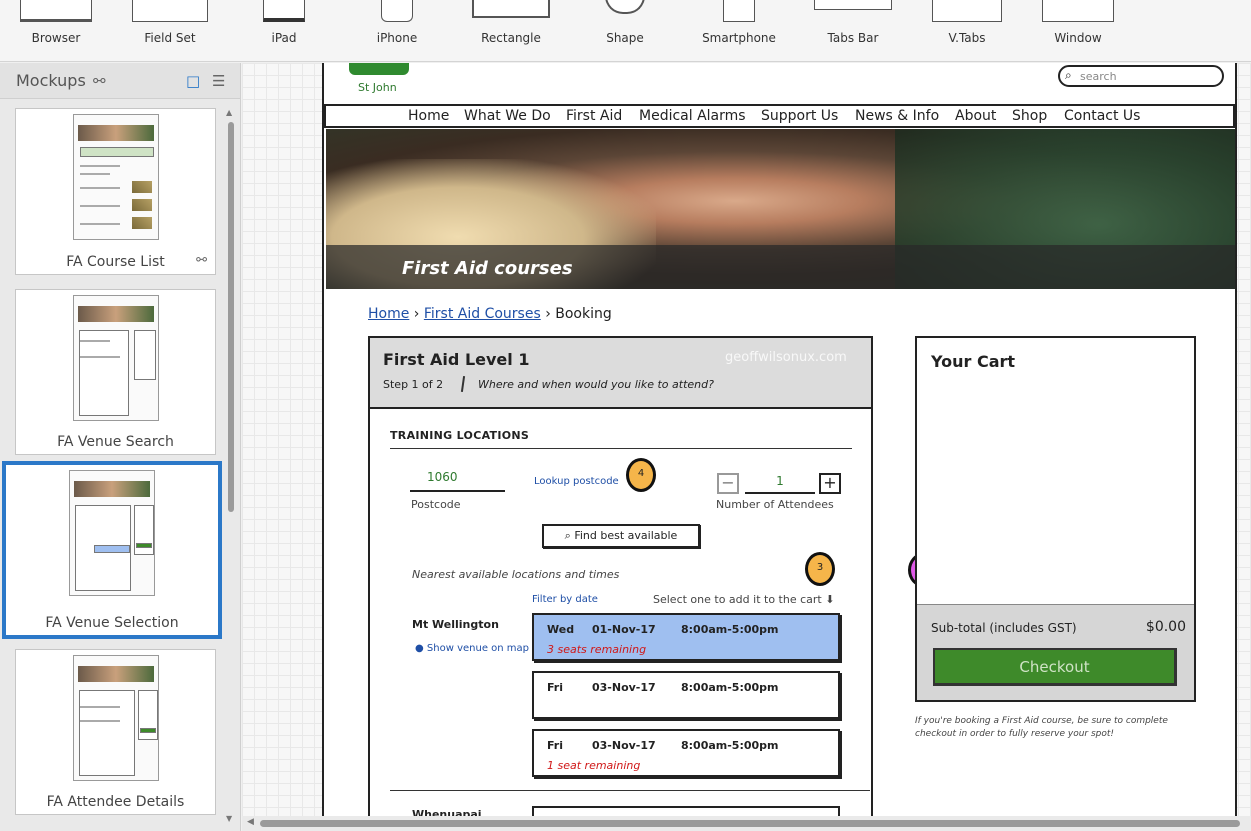  I want to click on slot-seats-remaining: 1 seat remaining, so click(594, 765).